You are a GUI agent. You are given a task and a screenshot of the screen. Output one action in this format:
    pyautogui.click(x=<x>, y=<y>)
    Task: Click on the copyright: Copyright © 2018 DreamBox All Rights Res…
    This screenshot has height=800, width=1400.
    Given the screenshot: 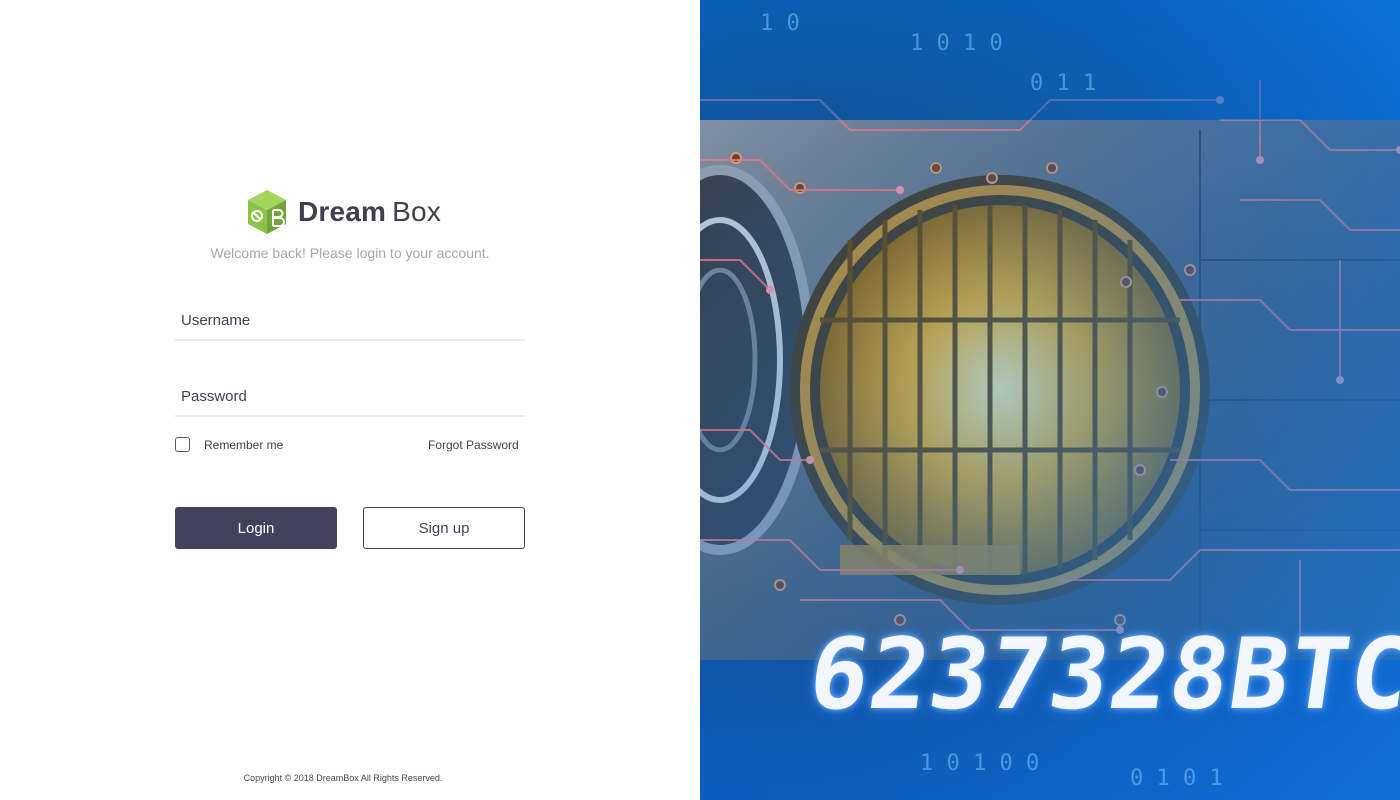 What is the action you would take?
    pyautogui.click(x=343, y=778)
    